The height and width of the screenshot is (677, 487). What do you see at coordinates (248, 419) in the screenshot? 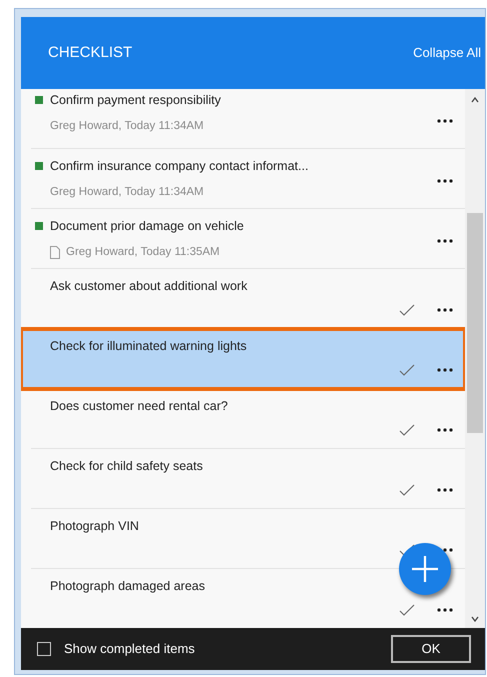
I see `checklist-item: Does customer need rental car?` at bounding box center [248, 419].